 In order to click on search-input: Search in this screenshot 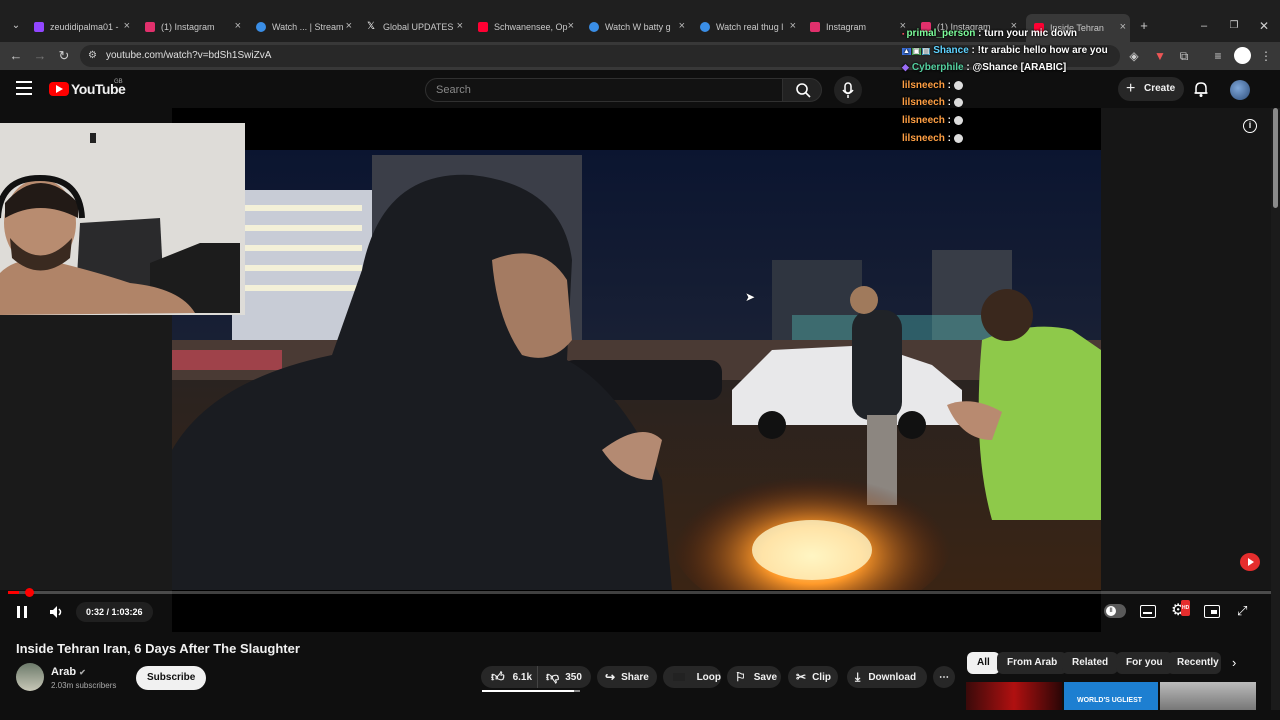, I will do `click(604, 90)`.